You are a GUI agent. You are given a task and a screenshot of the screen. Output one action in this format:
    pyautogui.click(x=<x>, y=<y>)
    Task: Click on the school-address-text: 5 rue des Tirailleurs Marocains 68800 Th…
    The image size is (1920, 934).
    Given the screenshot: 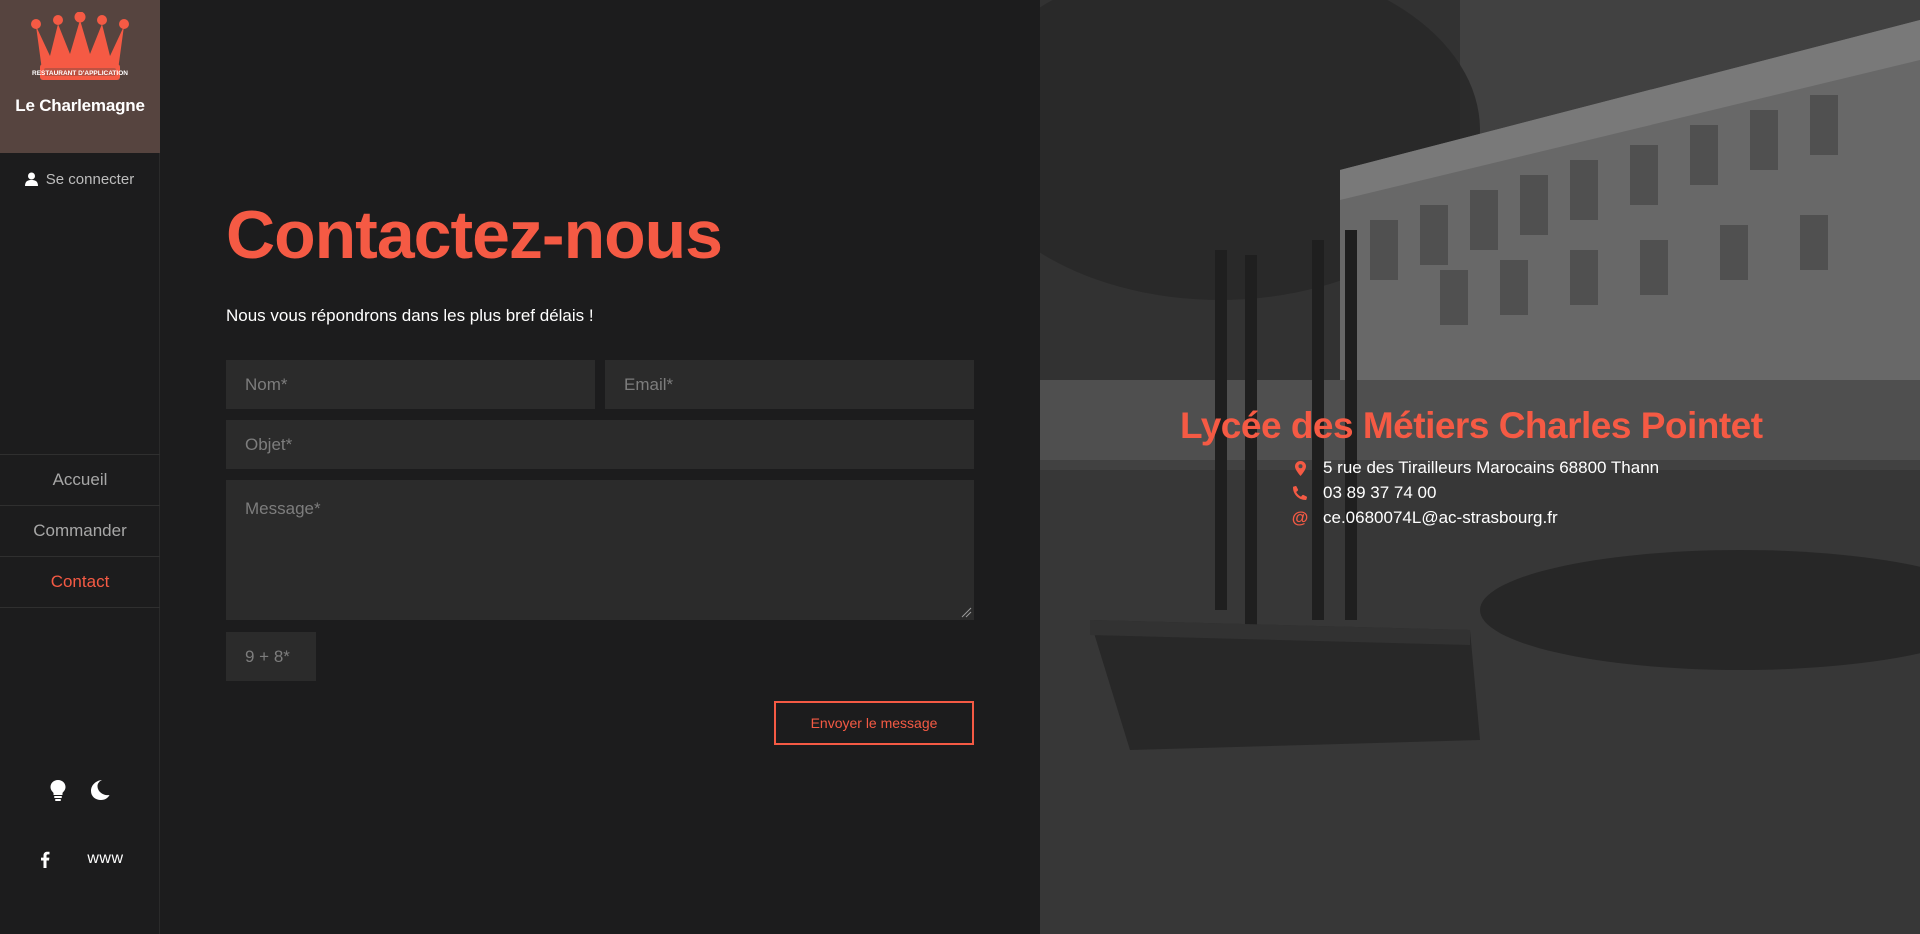 What is the action you would take?
    pyautogui.click(x=1491, y=467)
    